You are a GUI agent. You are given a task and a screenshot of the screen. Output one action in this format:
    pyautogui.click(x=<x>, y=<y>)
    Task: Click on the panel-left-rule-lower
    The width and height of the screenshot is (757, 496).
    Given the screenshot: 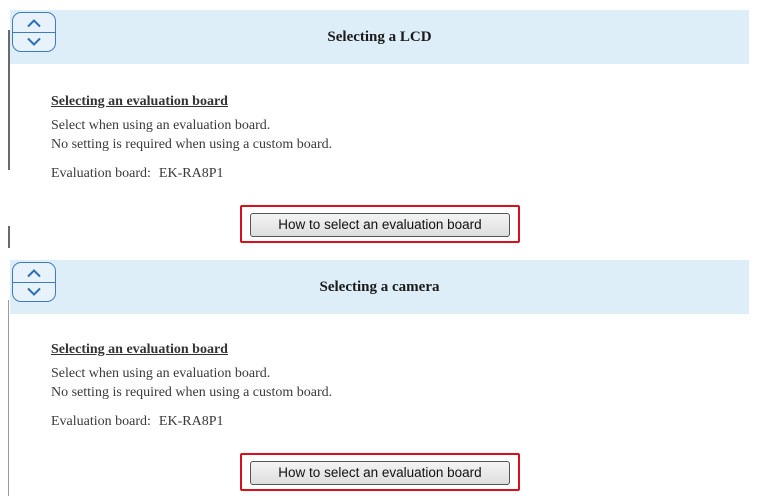 What is the action you would take?
    pyautogui.click(x=9, y=237)
    